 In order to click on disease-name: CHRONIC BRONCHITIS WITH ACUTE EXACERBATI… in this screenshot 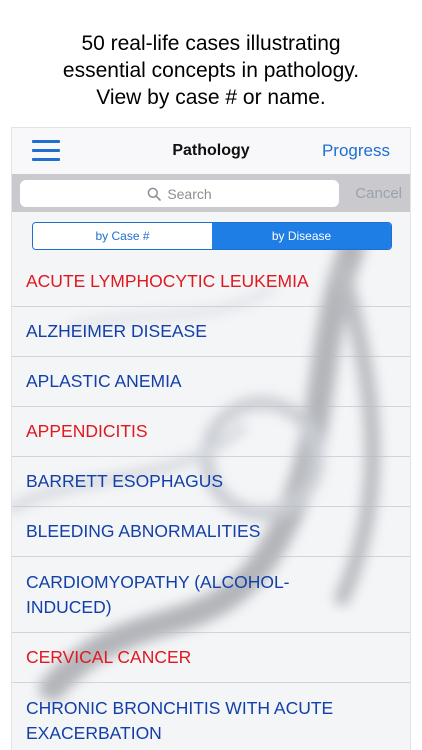, I will do `click(180, 720)`.